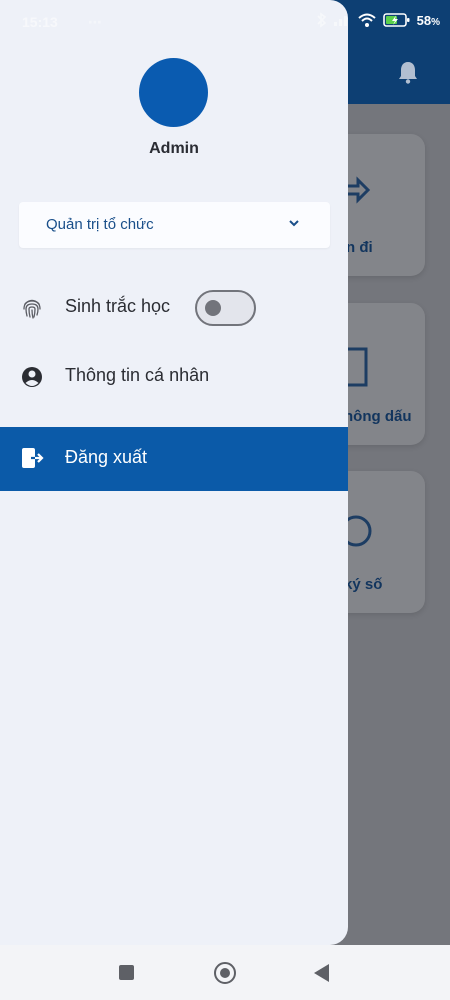 The width and height of the screenshot is (450, 1000). What do you see at coordinates (137, 375) in the screenshot?
I see `menu-label-profile: Thông tin cá nhân` at bounding box center [137, 375].